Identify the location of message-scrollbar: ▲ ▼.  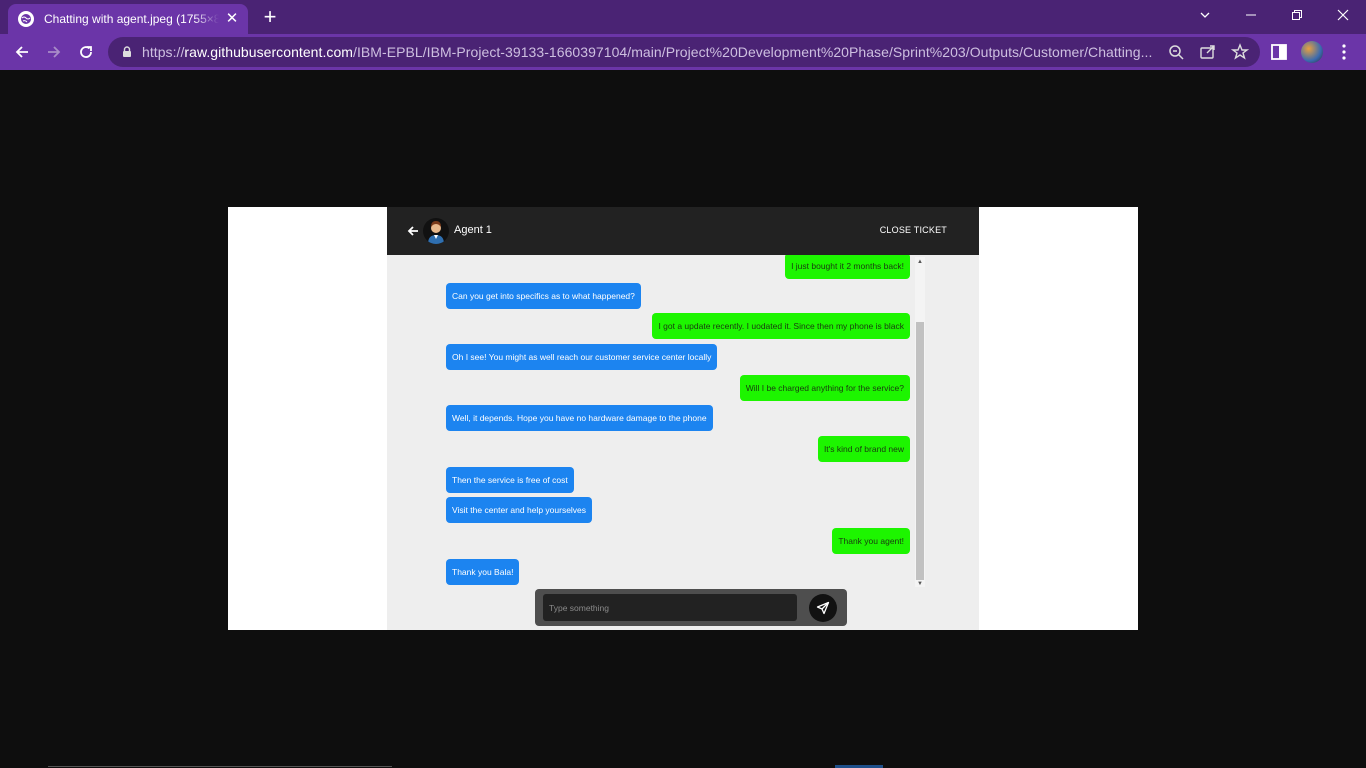
(920, 422).